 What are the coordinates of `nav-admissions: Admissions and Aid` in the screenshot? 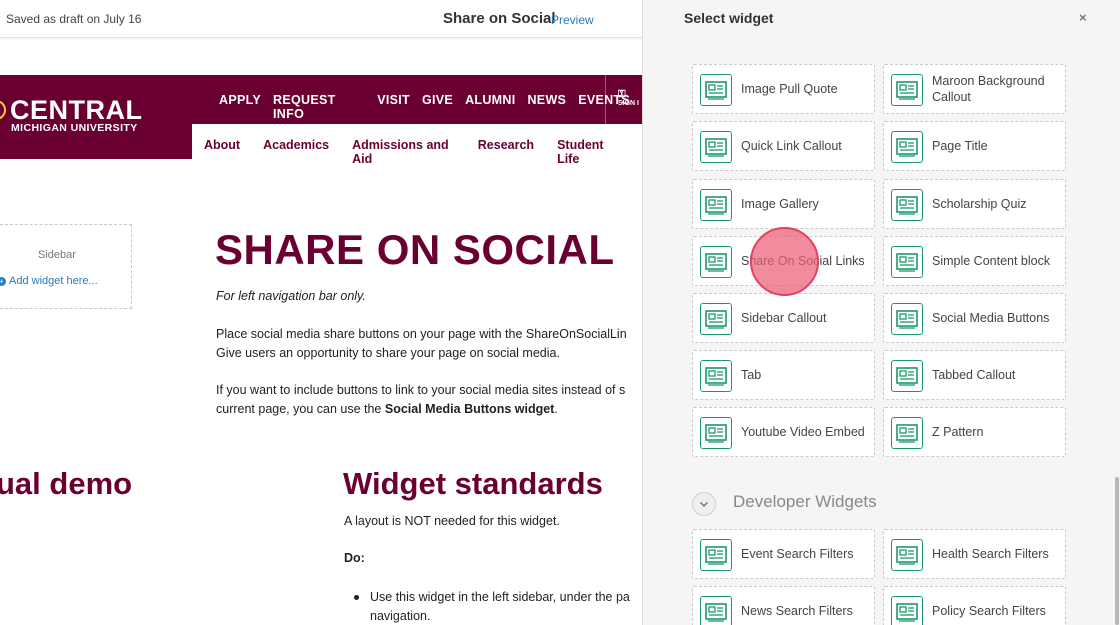 It's located at (403, 152).